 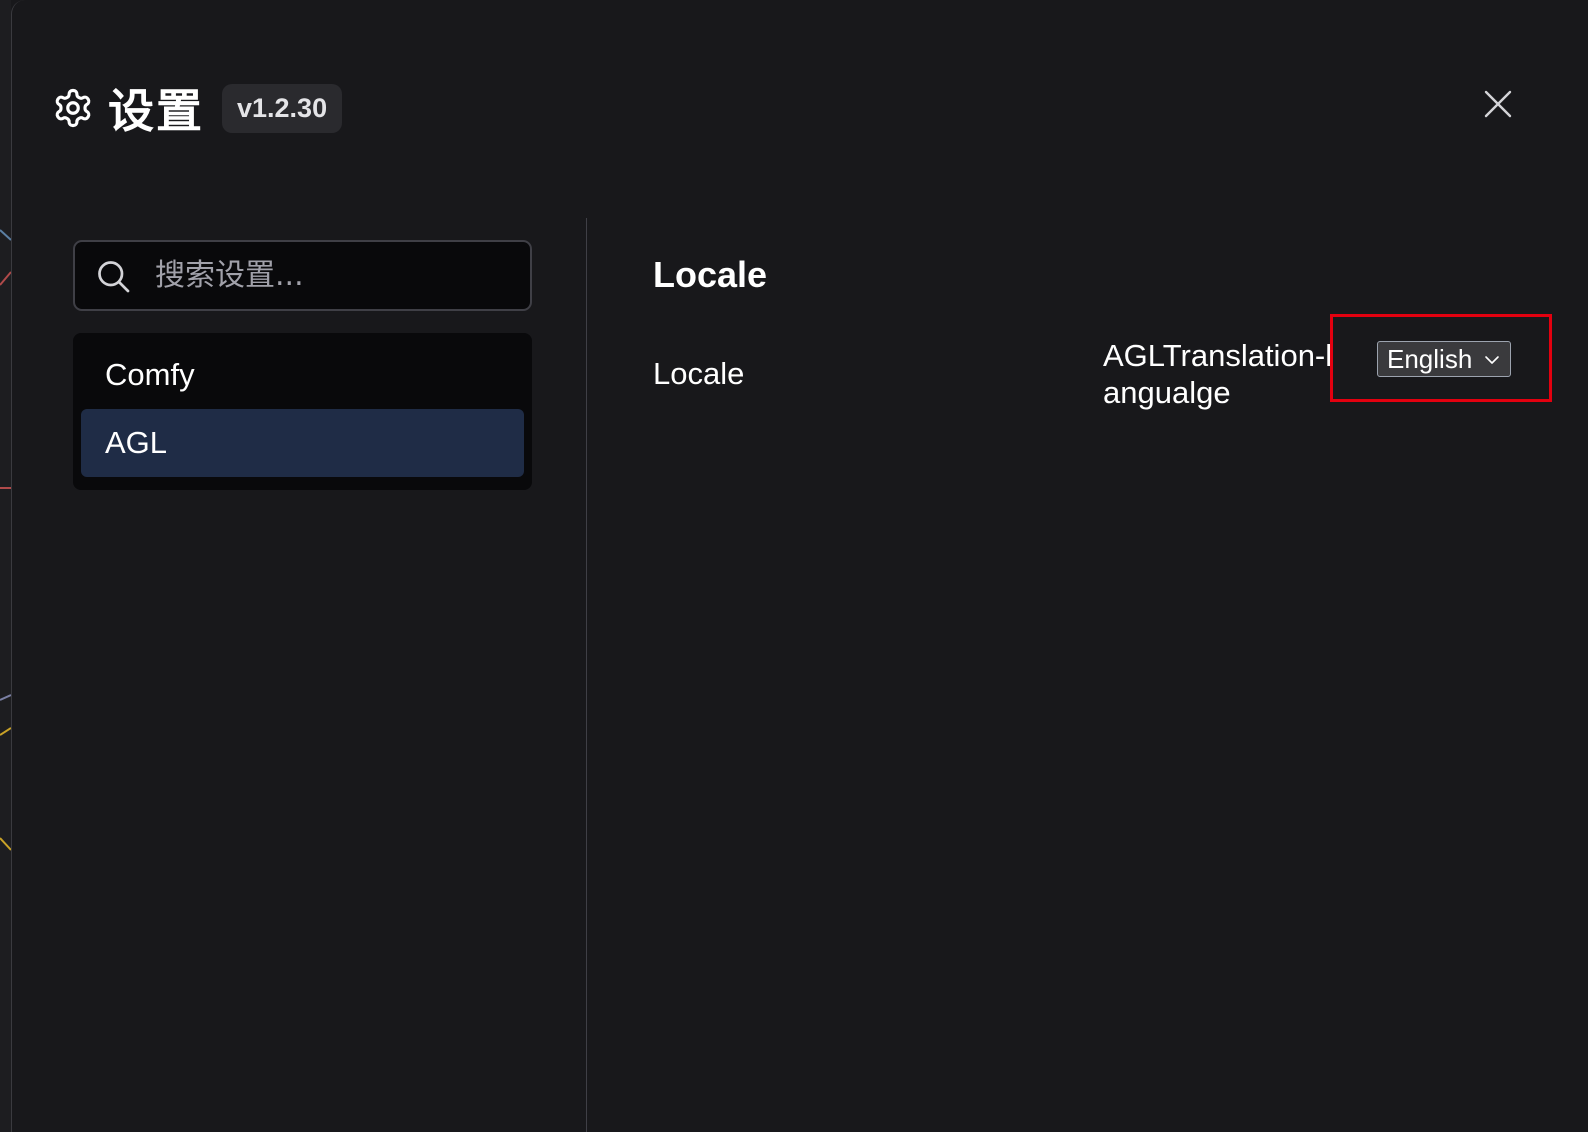 What do you see at coordinates (1430, 358) in the screenshot?
I see `language-select-value: English` at bounding box center [1430, 358].